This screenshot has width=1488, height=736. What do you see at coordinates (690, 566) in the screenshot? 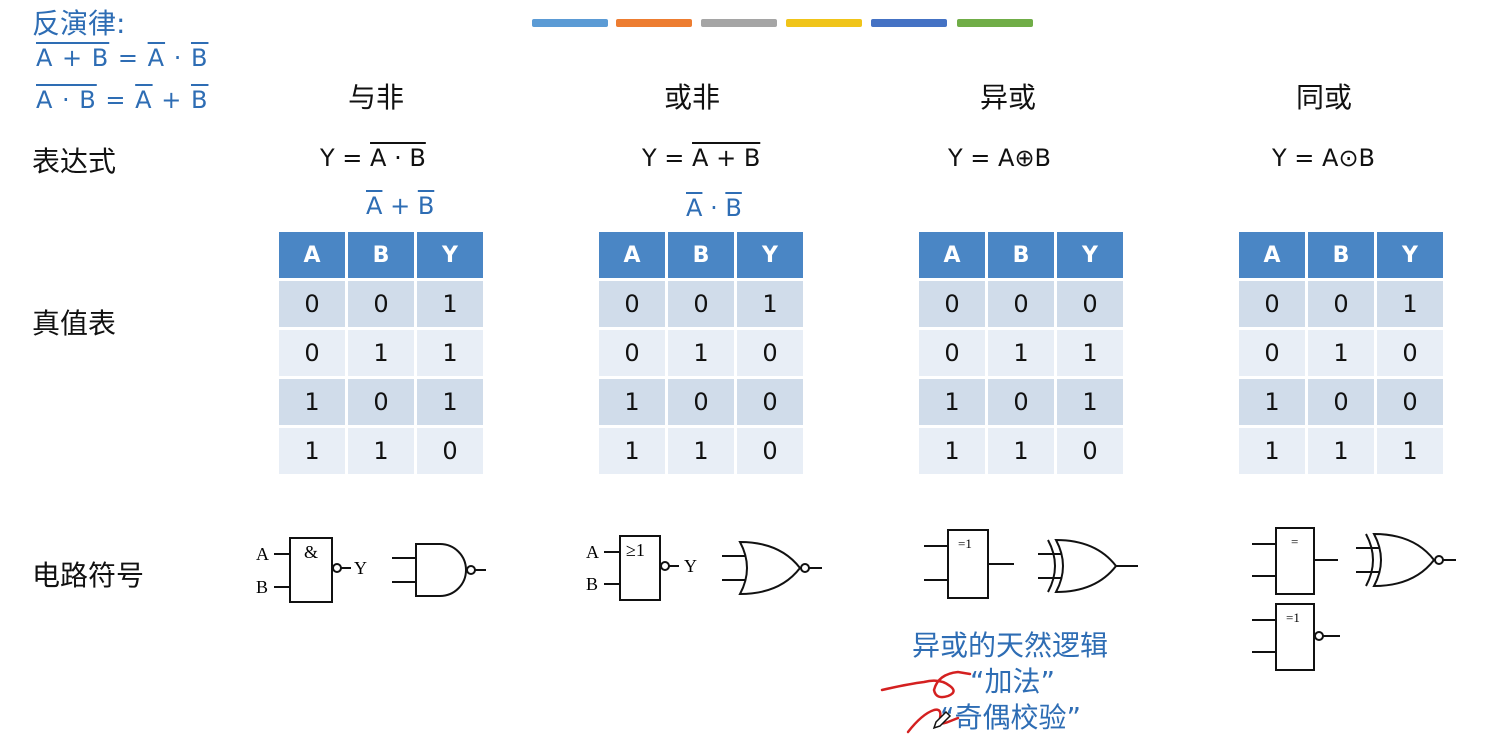
I see `nor-output-y: Y` at bounding box center [690, 566].